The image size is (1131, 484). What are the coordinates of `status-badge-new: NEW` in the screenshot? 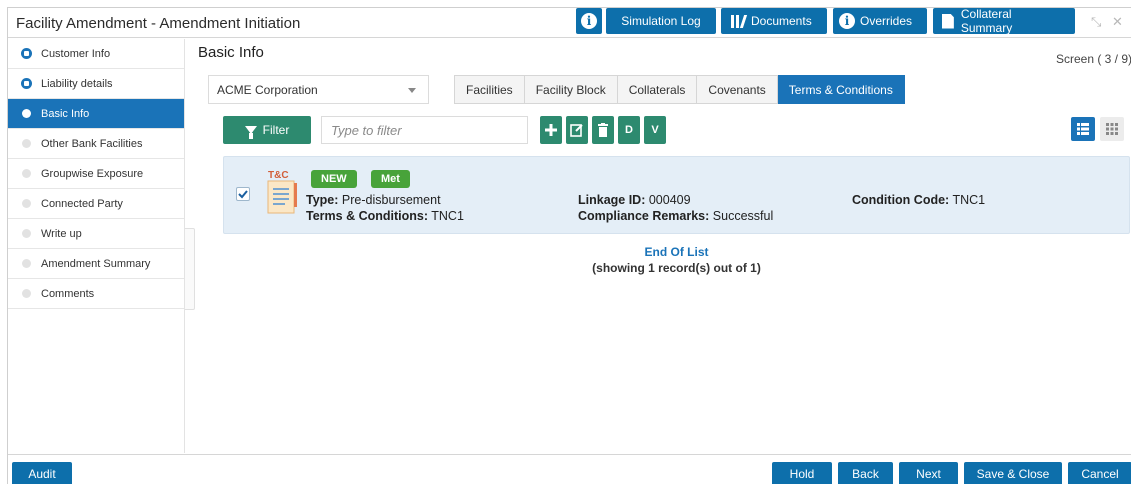 It's located at (334, 179).